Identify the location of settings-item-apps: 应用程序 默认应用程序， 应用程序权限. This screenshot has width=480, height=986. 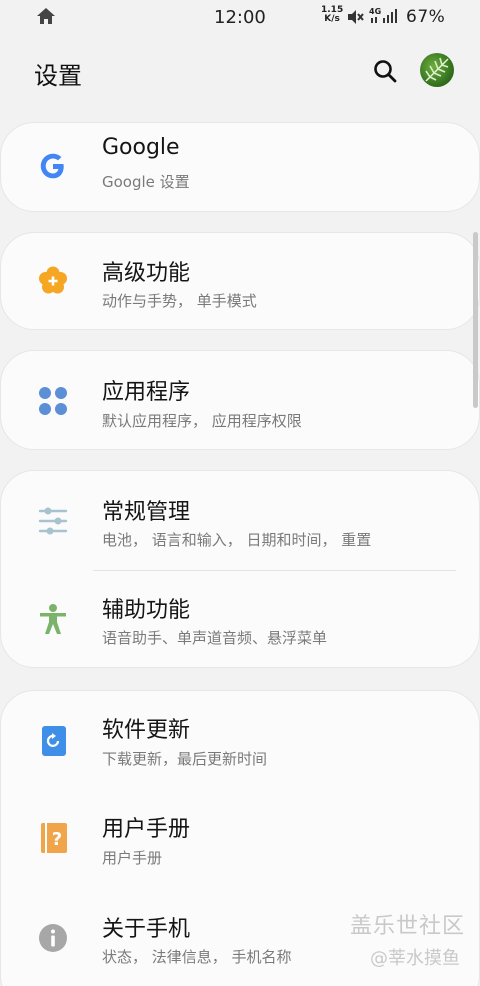
(240, 399).